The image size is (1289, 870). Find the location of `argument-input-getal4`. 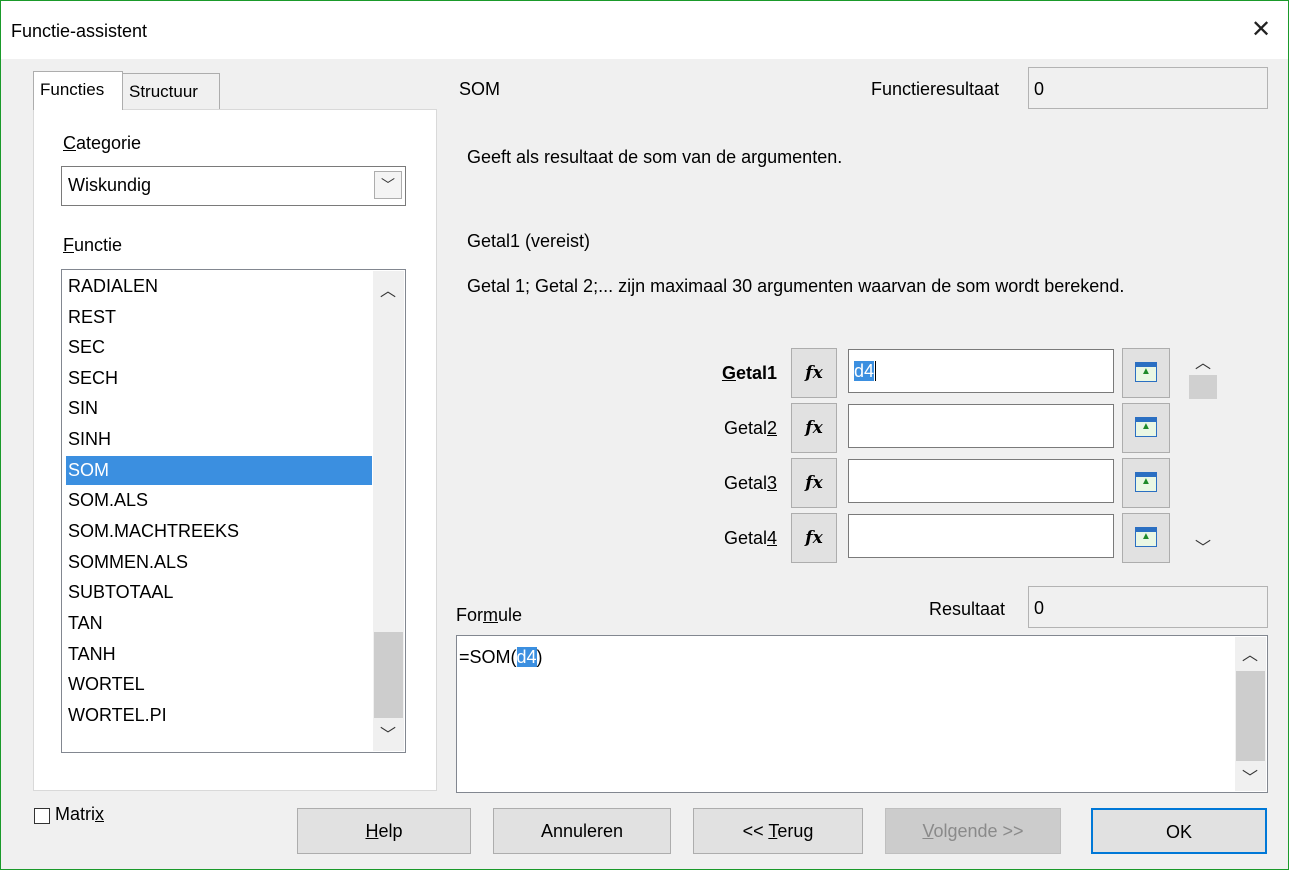

argument-input-getal4 is located at coordinates (981, 536).